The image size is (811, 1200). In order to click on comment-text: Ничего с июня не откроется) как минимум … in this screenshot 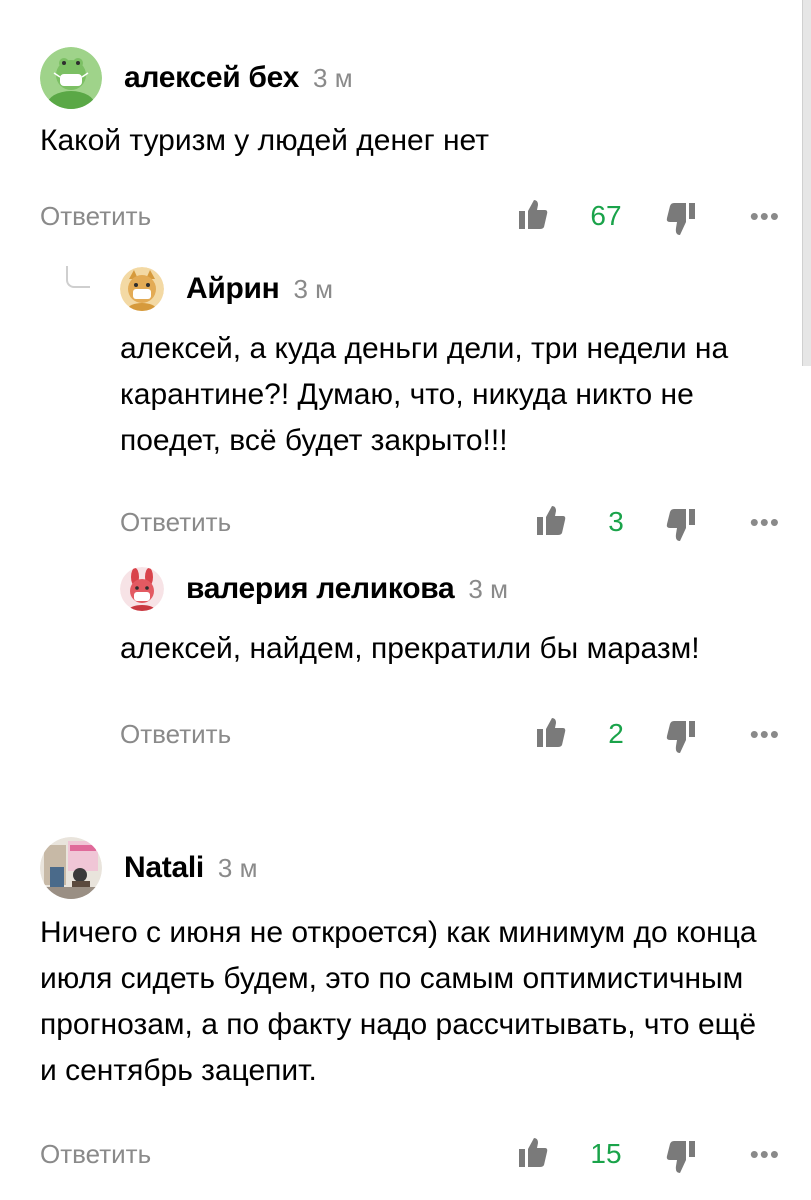, I will do `click(398, 1001)`.